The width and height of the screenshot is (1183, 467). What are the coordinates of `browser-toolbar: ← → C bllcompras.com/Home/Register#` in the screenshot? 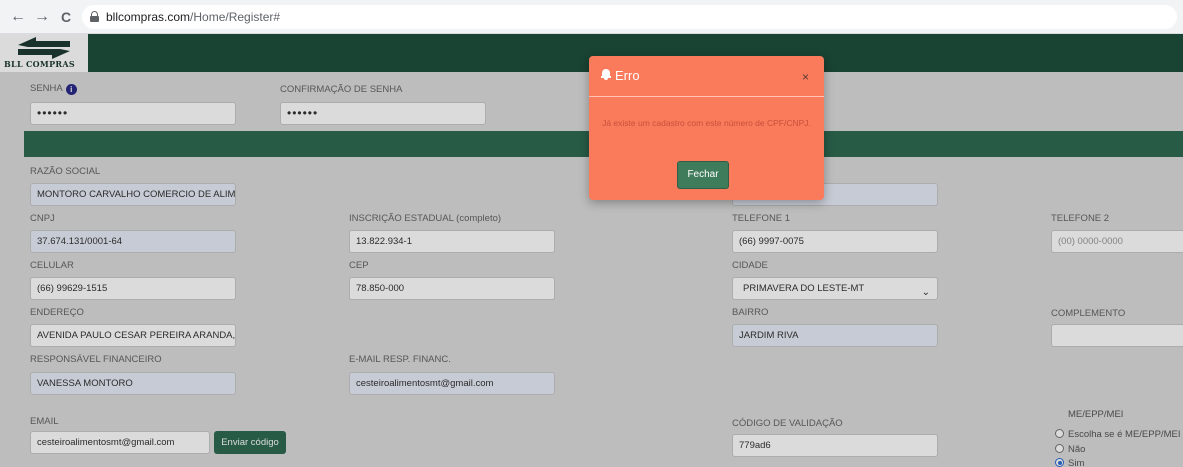 It's located at (591, 17).